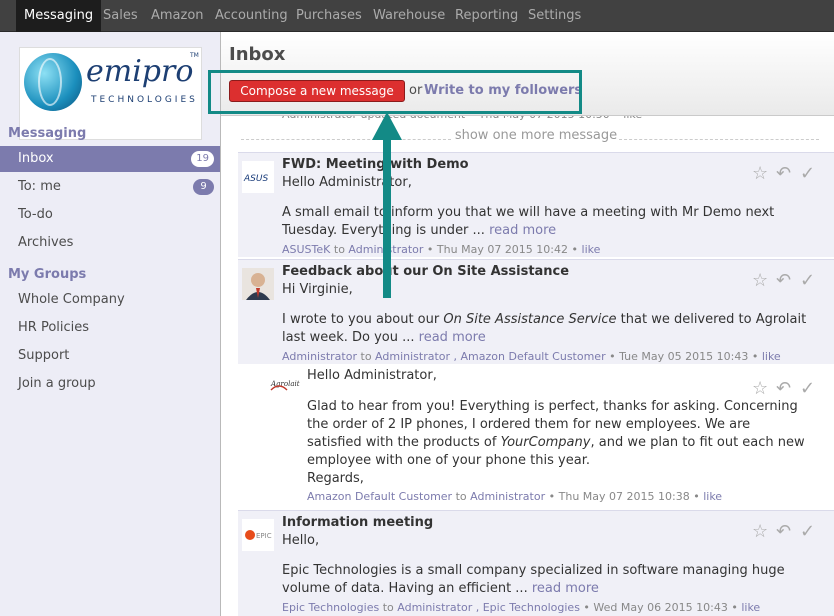  Describe the element at coordinates (317, 289) in the screenshot. I see `message-greeting: Hi Virginie,` at that location.